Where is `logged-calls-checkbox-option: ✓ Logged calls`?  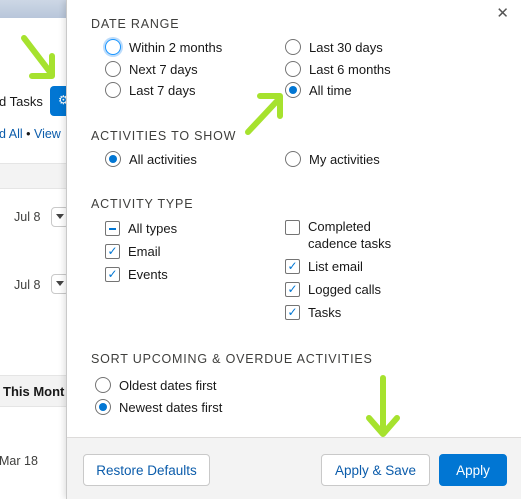 logged-calls-checkbox-option: ✓ Logged calls is located at coordinates (333, 289).